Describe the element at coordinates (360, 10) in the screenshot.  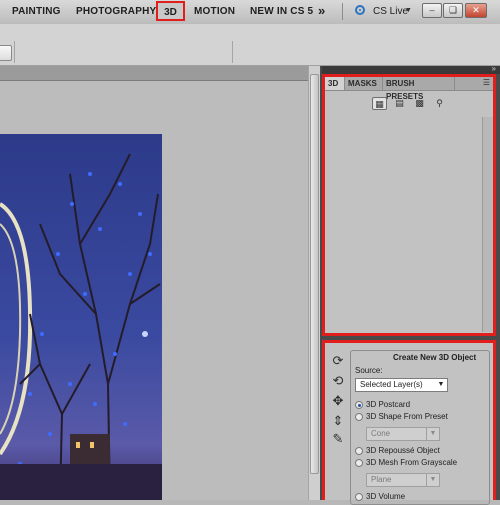
I see `cs-live-icon` at that location.